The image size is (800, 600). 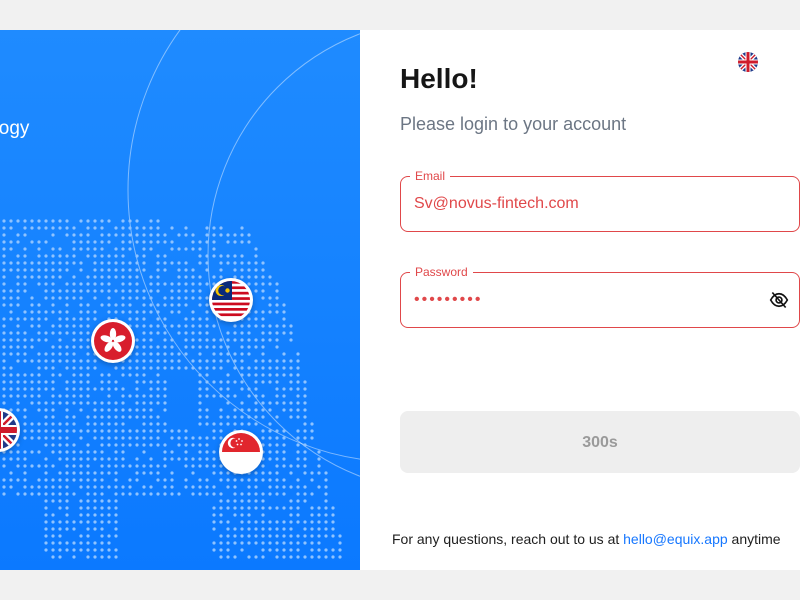 I want to click on password-input: •••••••••, so click(x=584, y=300).